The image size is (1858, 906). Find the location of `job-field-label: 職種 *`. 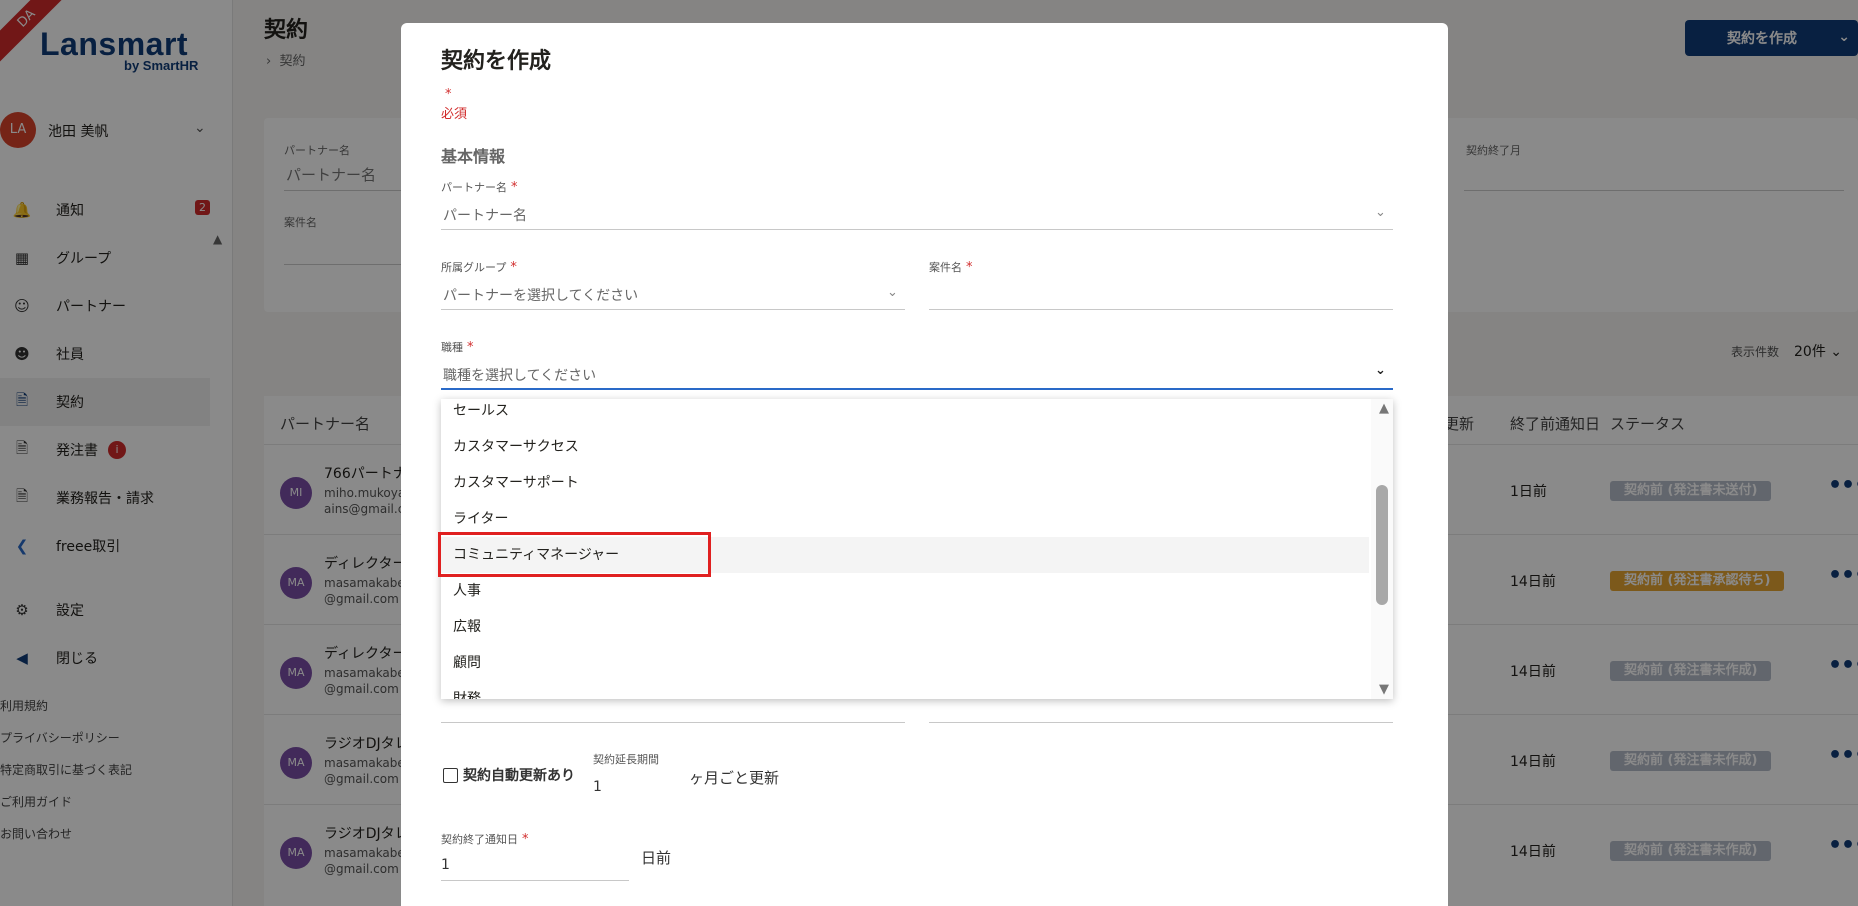

job-field-label: 職種 * is located at coordinates (457, 347).